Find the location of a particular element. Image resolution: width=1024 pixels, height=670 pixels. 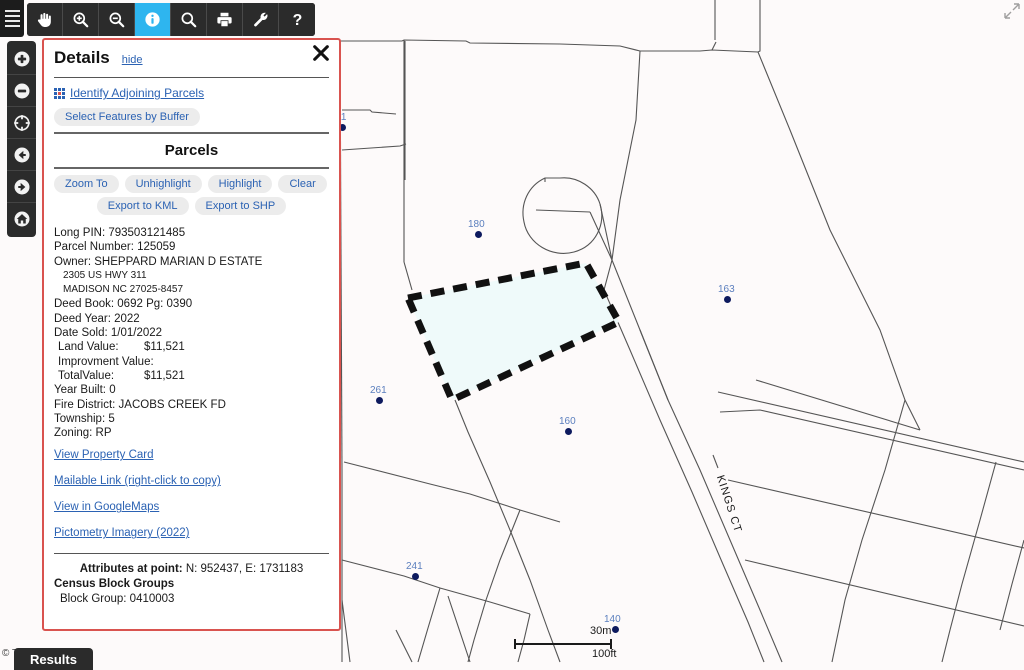

locate-button is located at coordinates (21, 123).